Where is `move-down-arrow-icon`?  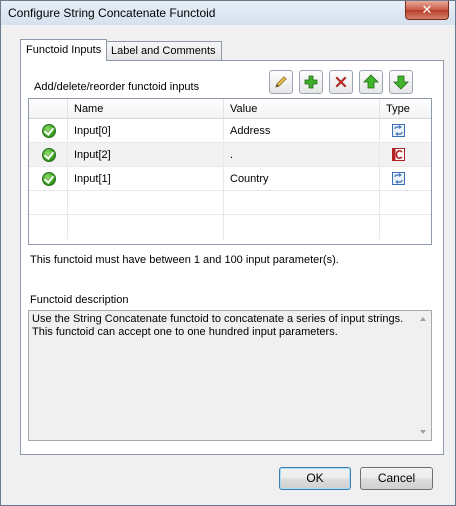
move-down-arrow-icon is located at coordinates (401, 82).